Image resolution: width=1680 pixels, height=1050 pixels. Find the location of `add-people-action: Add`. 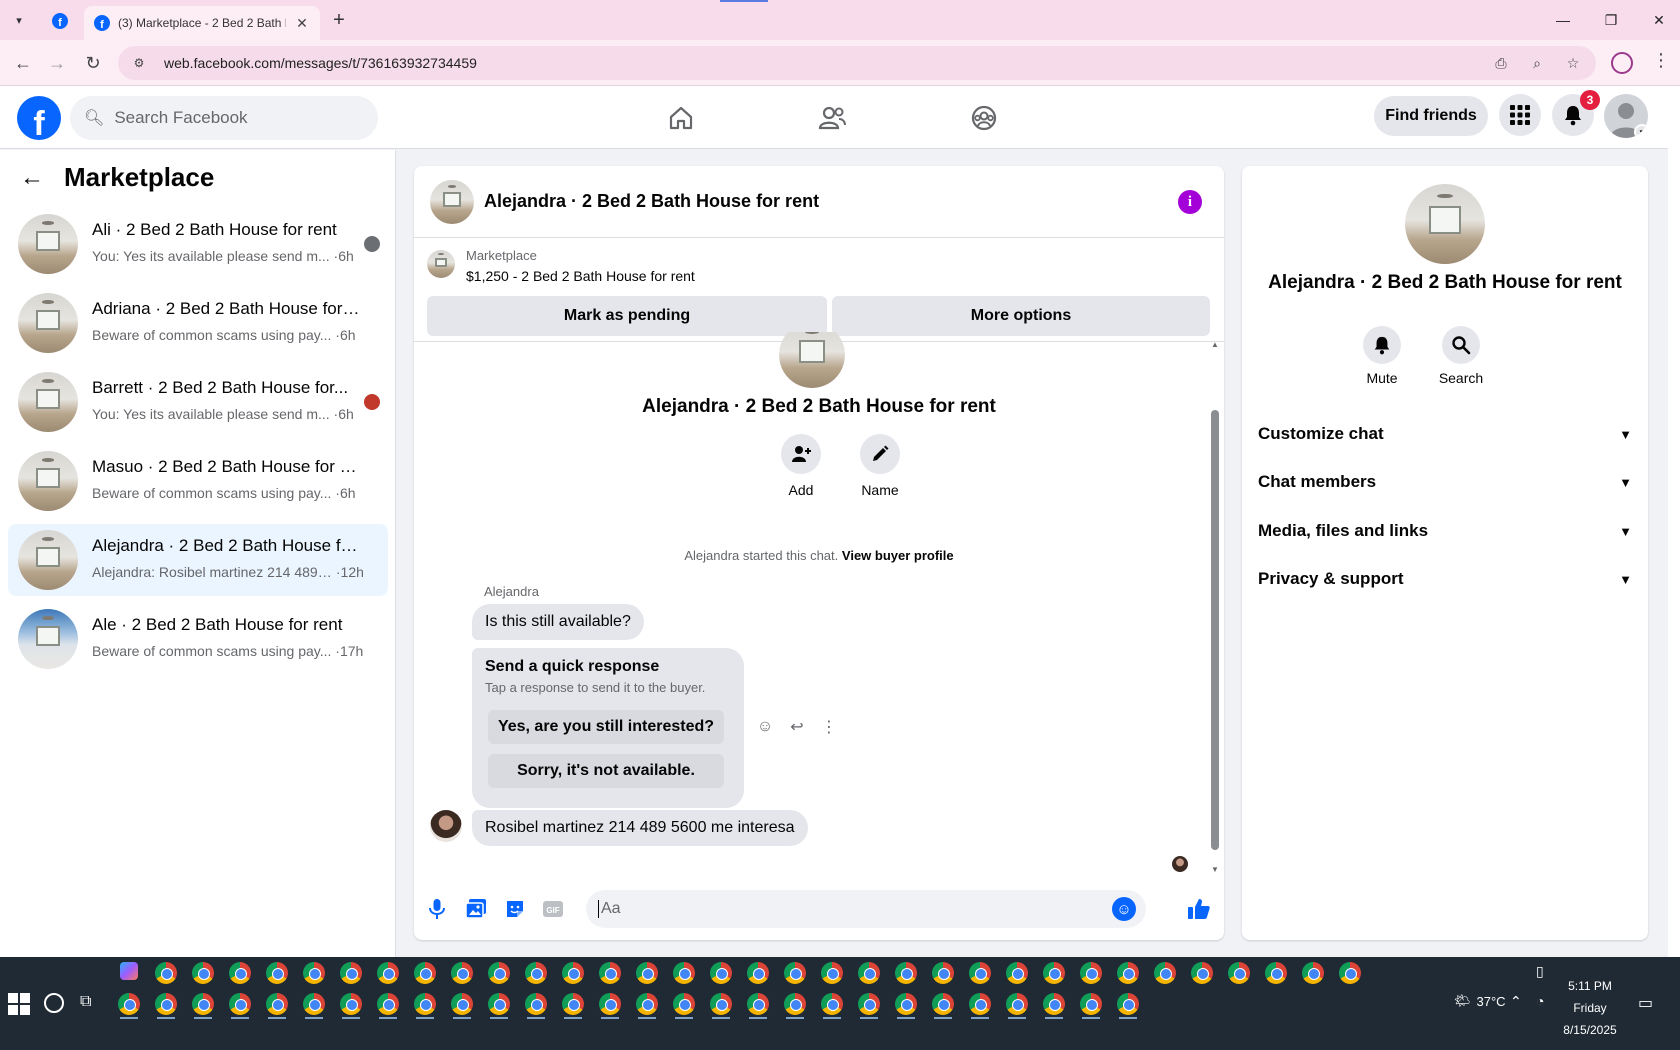

add-people-action: Add is located at coordinates (801, 466).